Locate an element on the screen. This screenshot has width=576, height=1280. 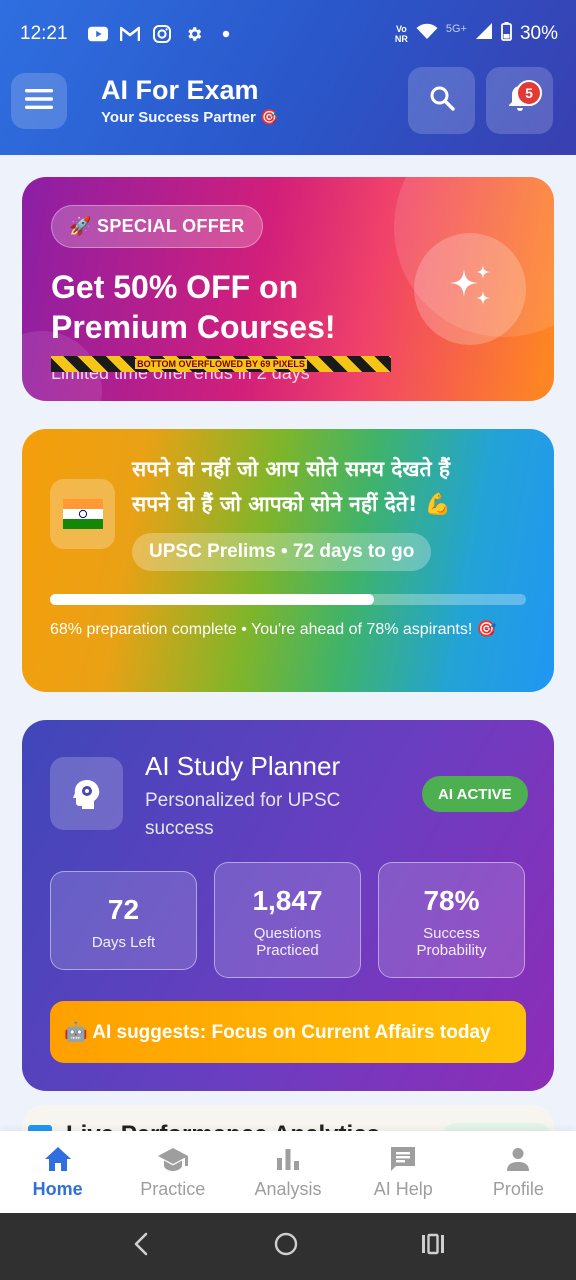
india-flag-icon is located at coordinates (82, 514).